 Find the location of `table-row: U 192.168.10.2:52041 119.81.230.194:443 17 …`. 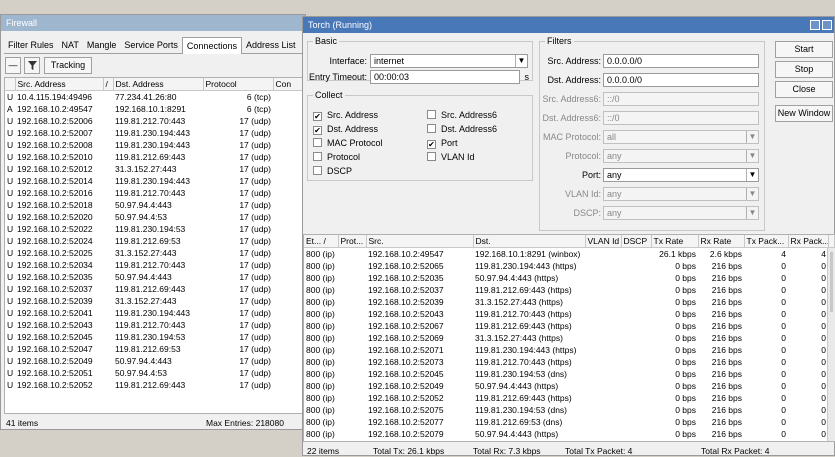

table-row: U 192.168.10.2:52041 119.81.230.194:443 17 … is located at coordinates (154, 313).